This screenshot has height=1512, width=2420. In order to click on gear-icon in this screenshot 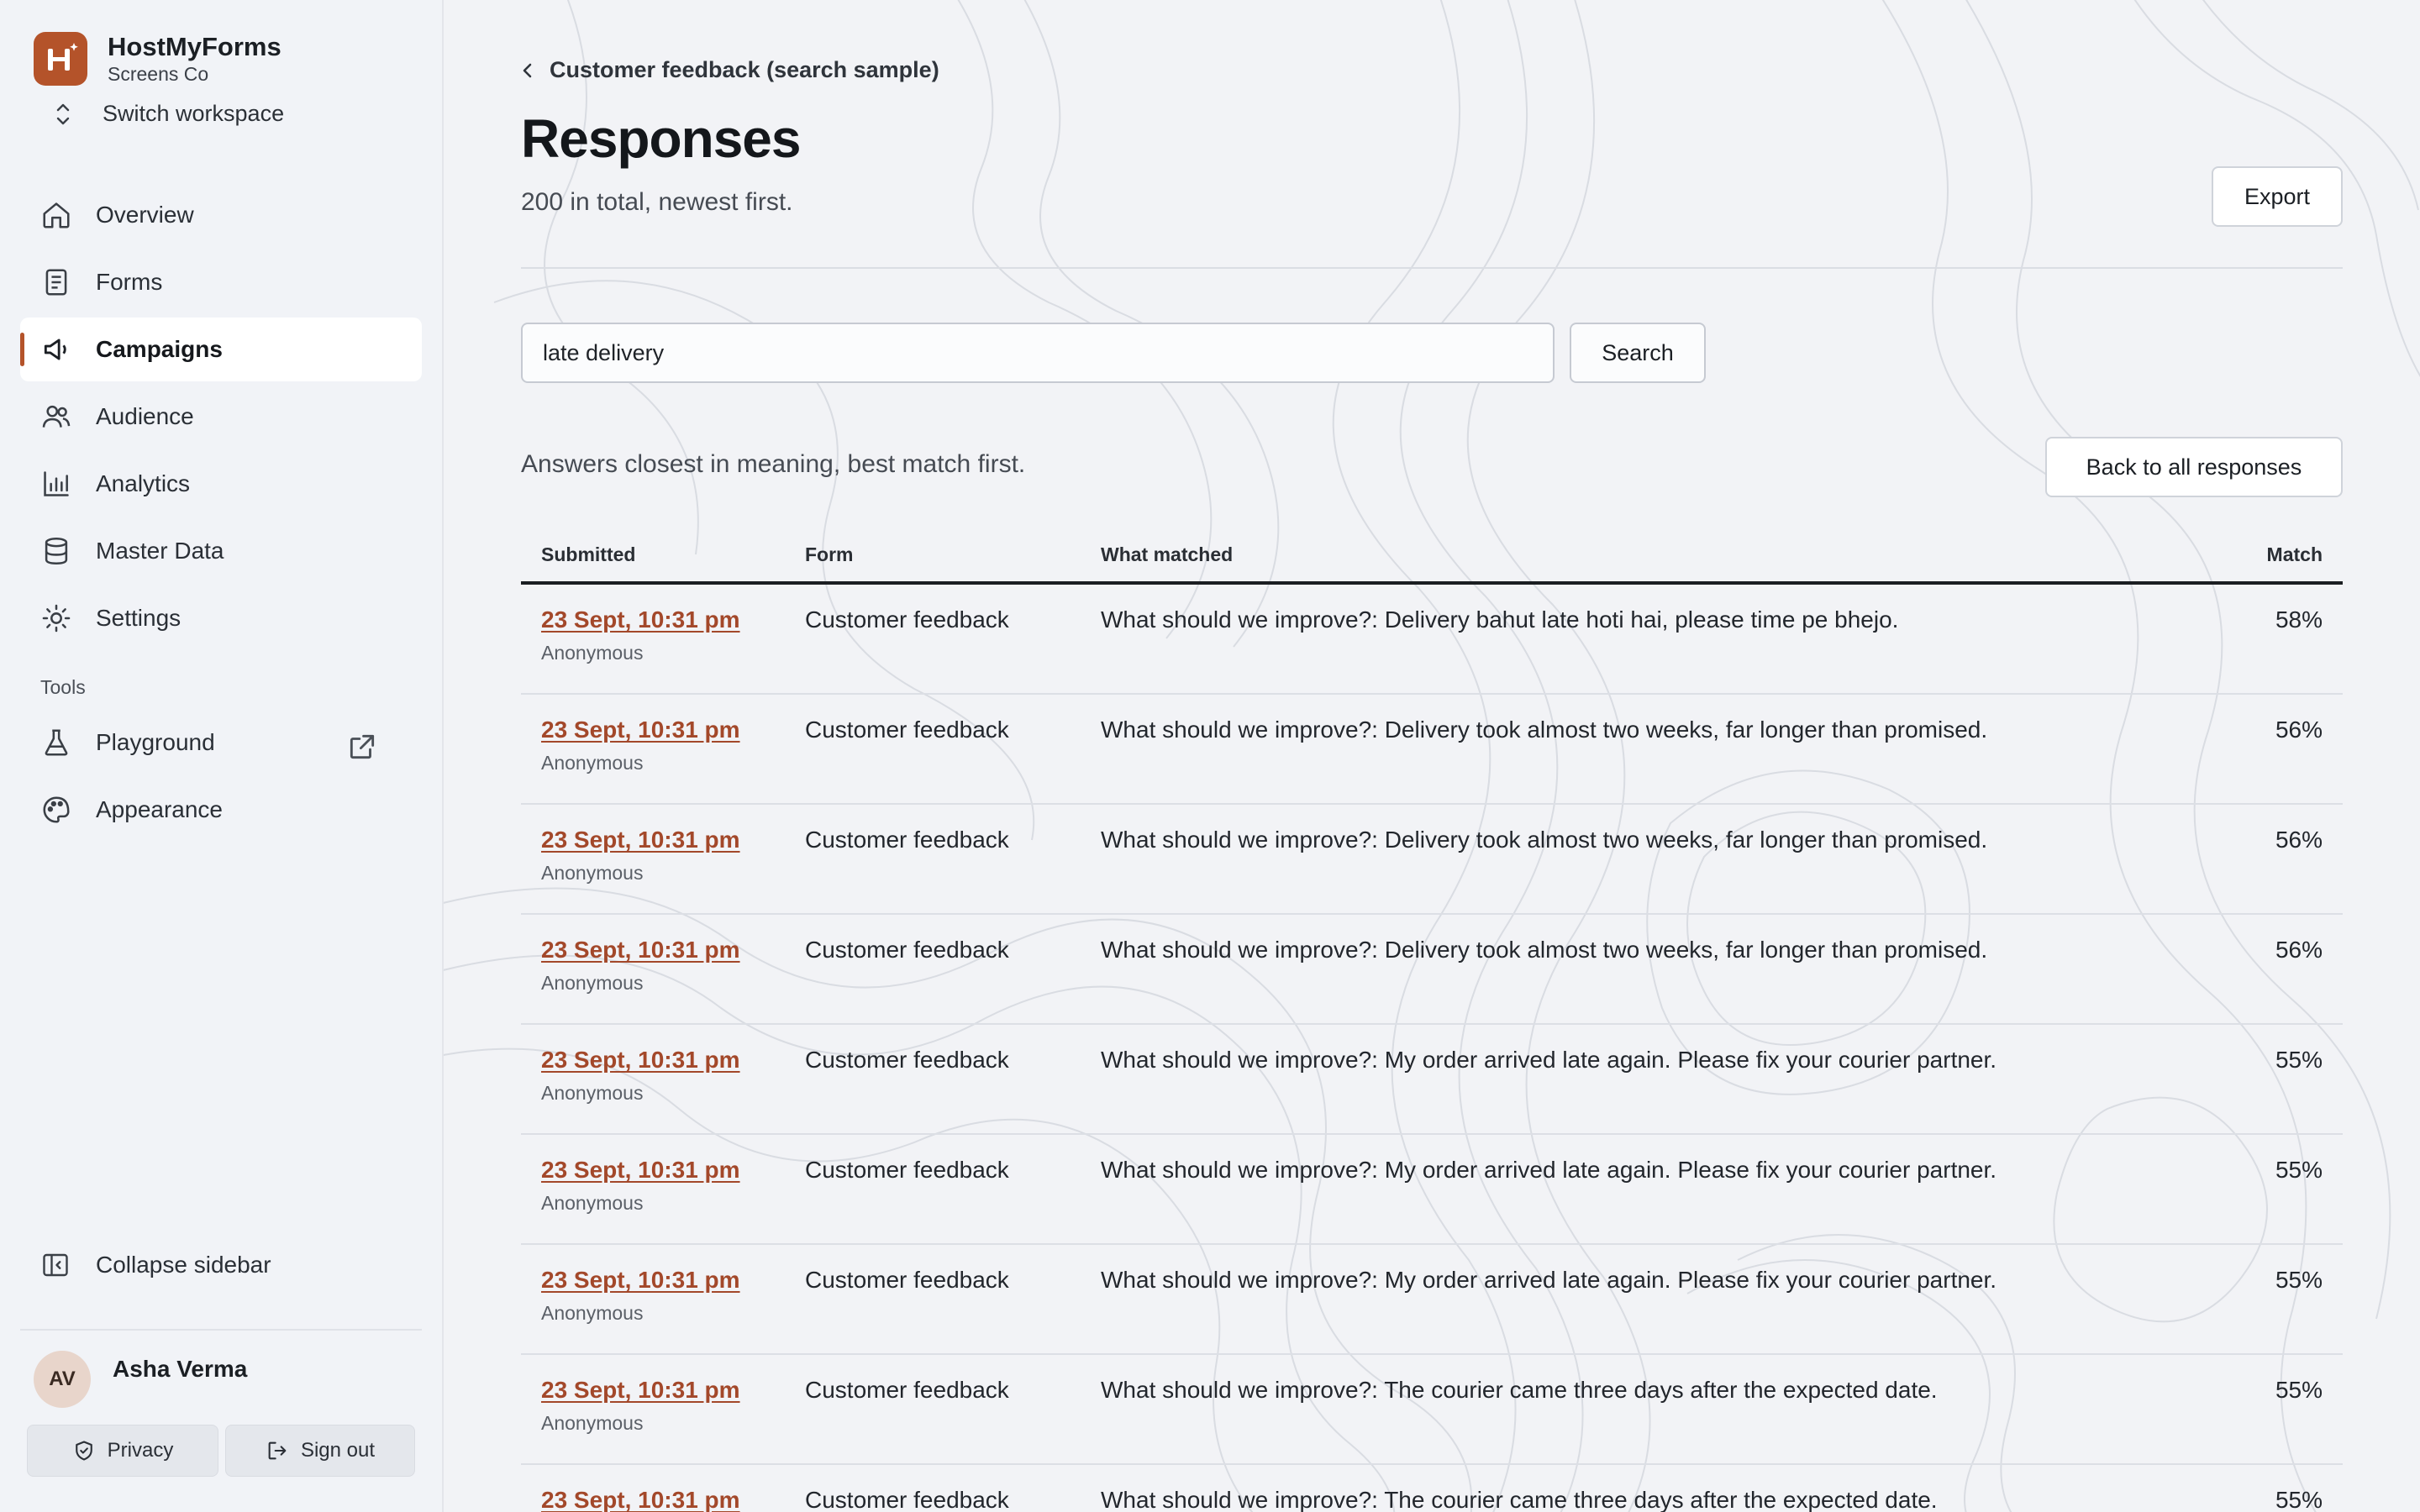, I will do `click(56, 618)`.